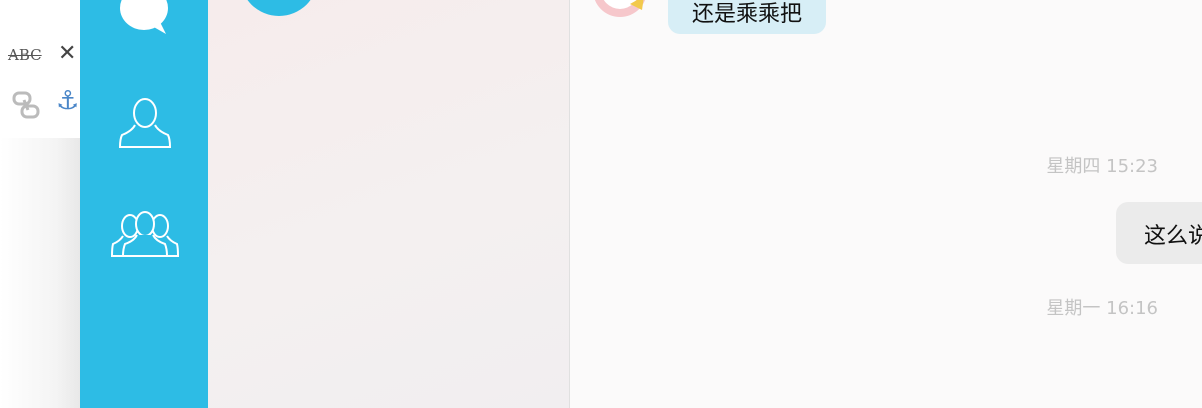 The image size is (1202, 408). What do you see at coordinates (1159, 233) in the screenshot?
I see `sent-message-bubble: 这么说` at bounding box center [1159, 233].